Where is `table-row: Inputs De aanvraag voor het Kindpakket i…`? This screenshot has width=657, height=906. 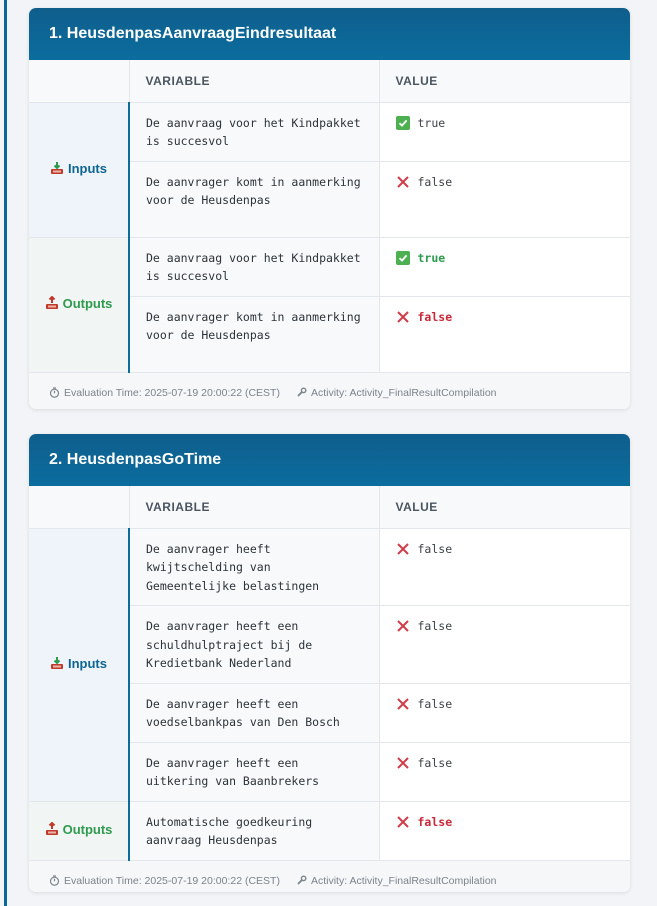
table-row: Inputs De aanvraag voor het Kindpakket i… is located at coordinates (329, 170).